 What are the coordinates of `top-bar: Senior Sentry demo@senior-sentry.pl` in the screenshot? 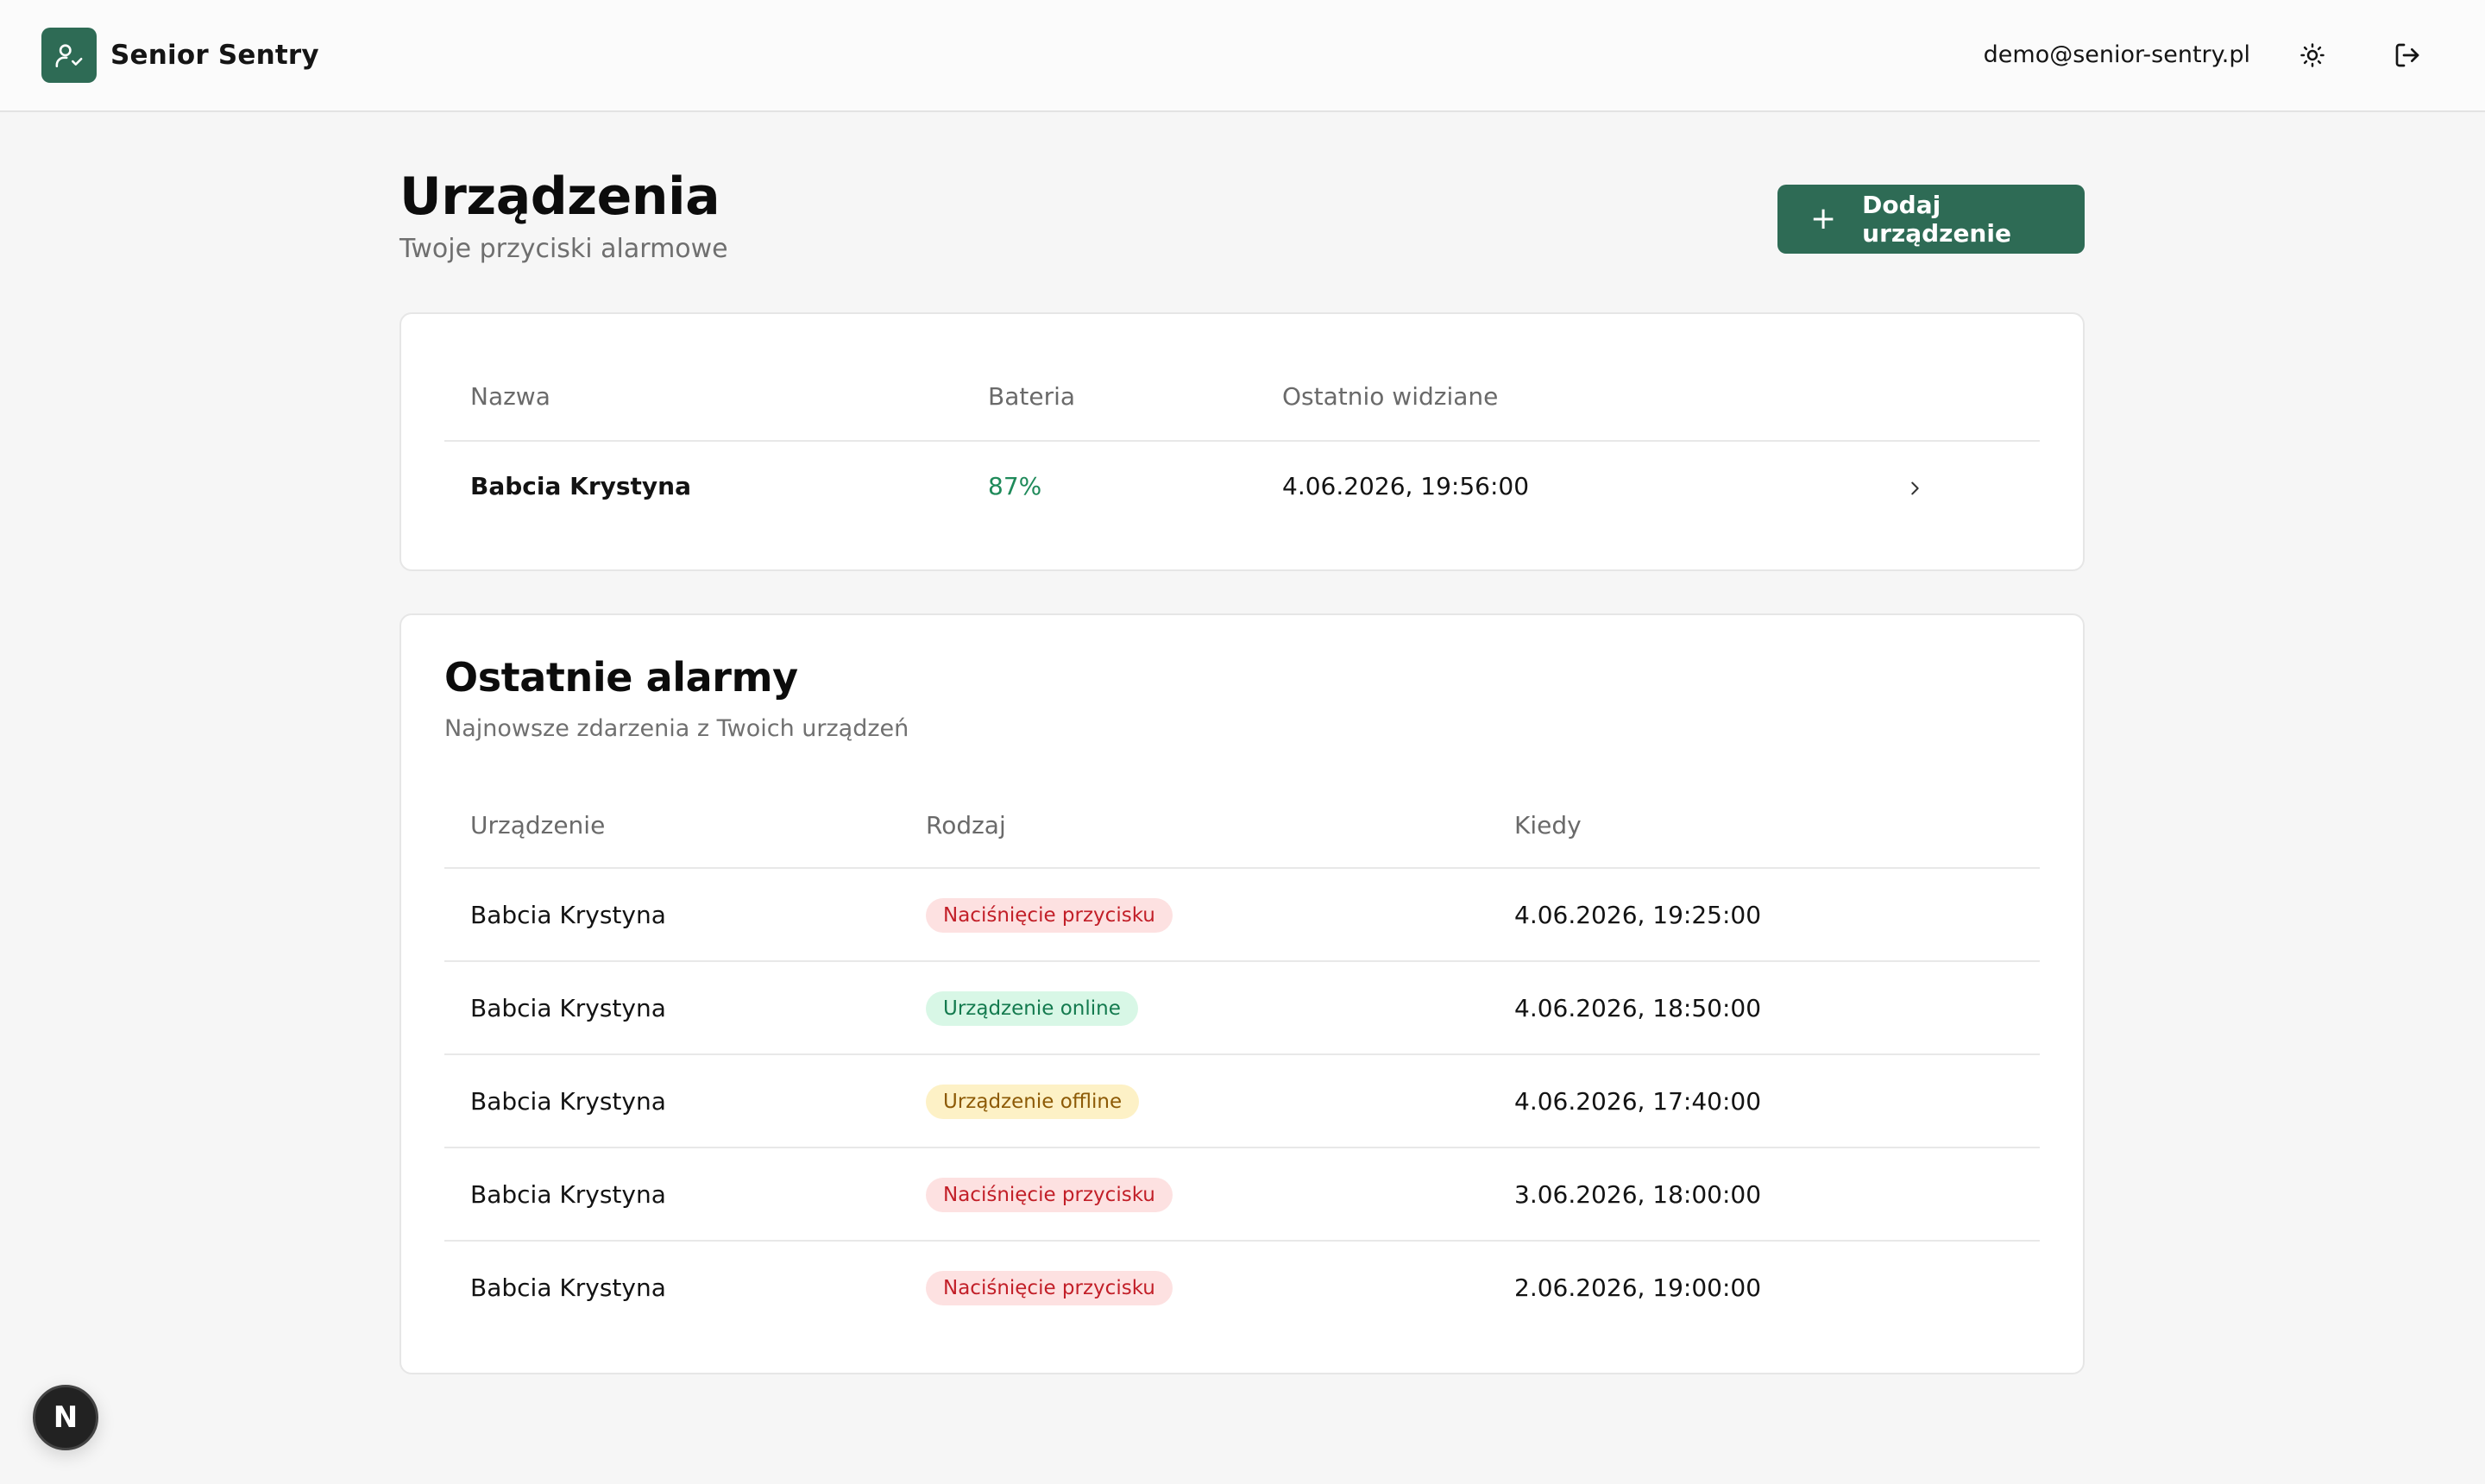 It's located at (1242, 56).